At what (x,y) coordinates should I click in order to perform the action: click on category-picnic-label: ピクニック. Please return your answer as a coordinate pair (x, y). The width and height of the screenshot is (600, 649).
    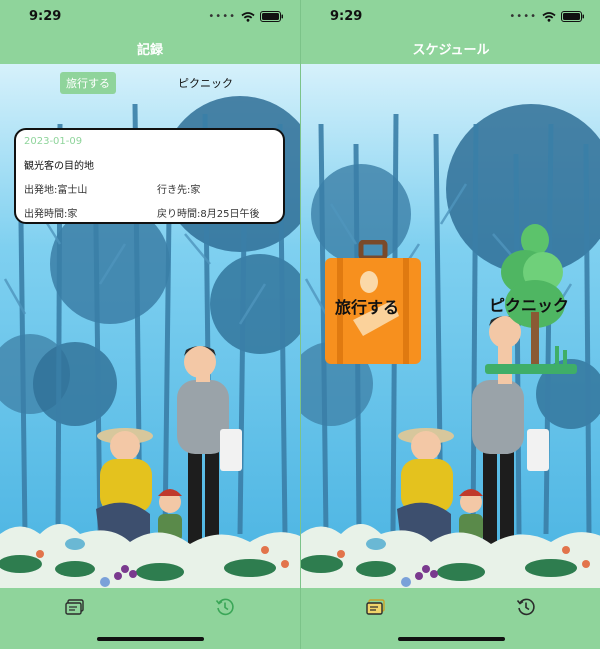
    Looking at the image, I should click on (529, 305).